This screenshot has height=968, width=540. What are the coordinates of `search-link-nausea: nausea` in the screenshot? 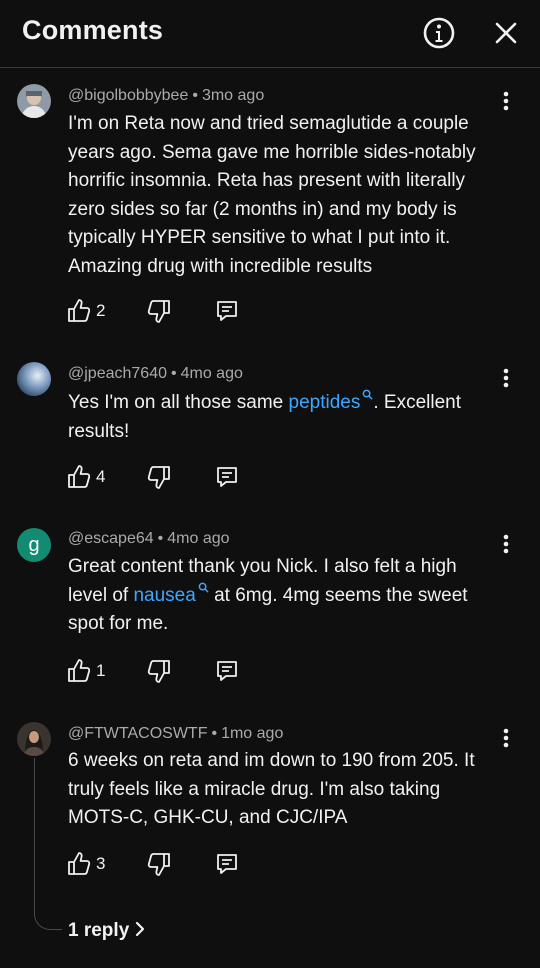 It's located at (171, 594).